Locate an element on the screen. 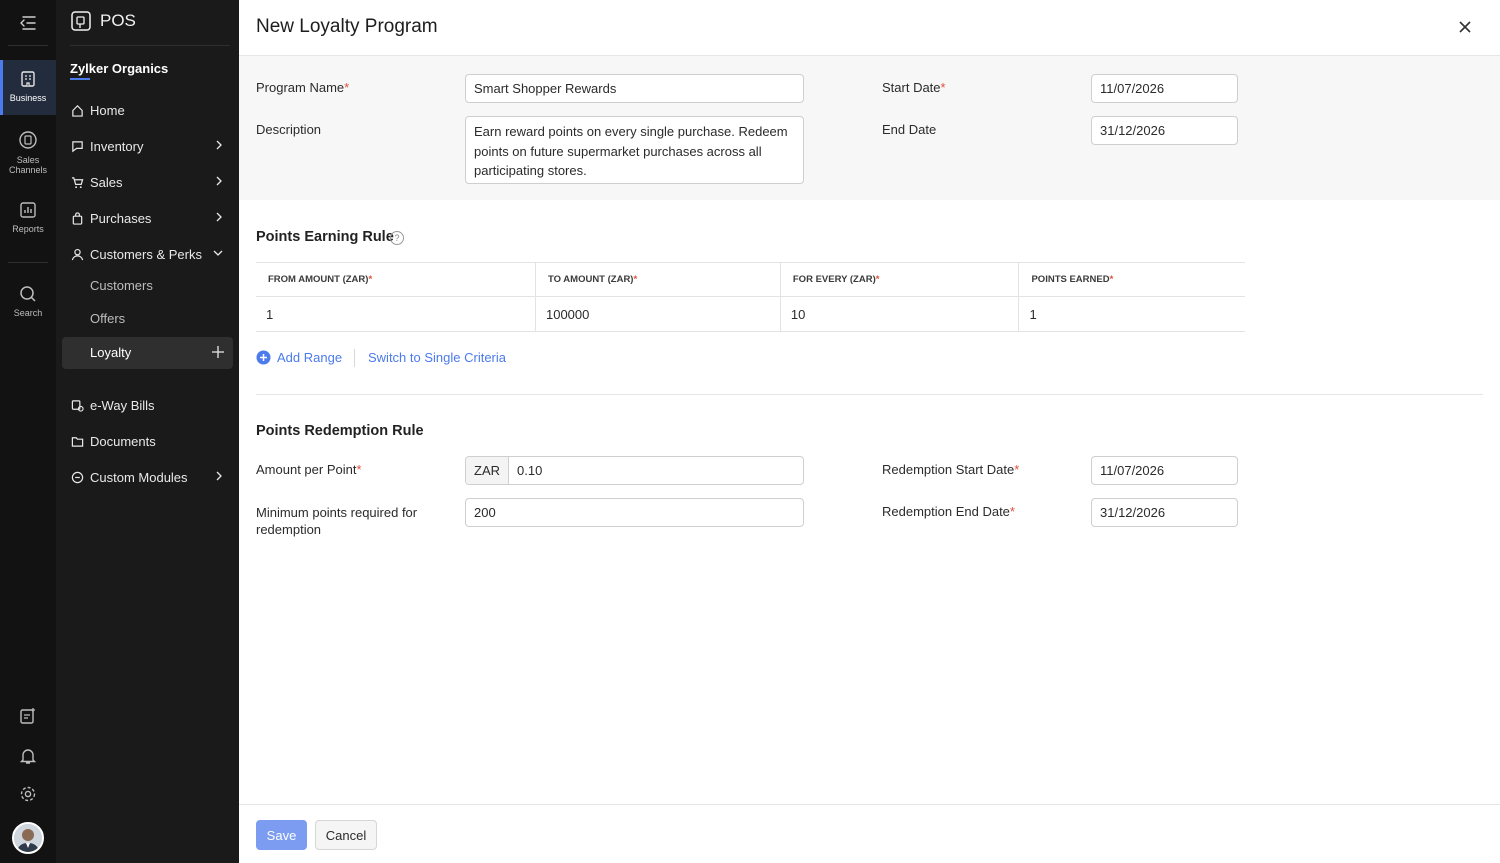 The width and height of the screenshot is (1500, 863). nav-item-customers-perks: Customers & Perks is located at coordinates (151, 254).